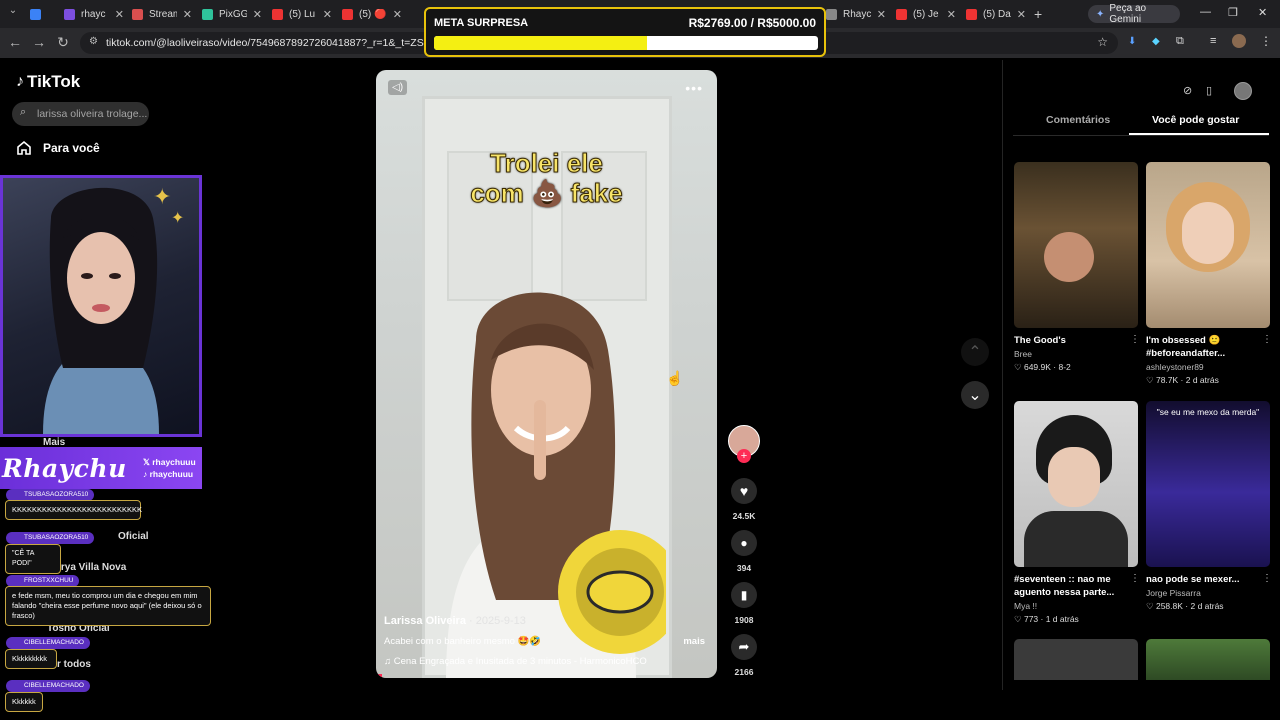  I want to click on video-more-link: mais, so click(694, 641).